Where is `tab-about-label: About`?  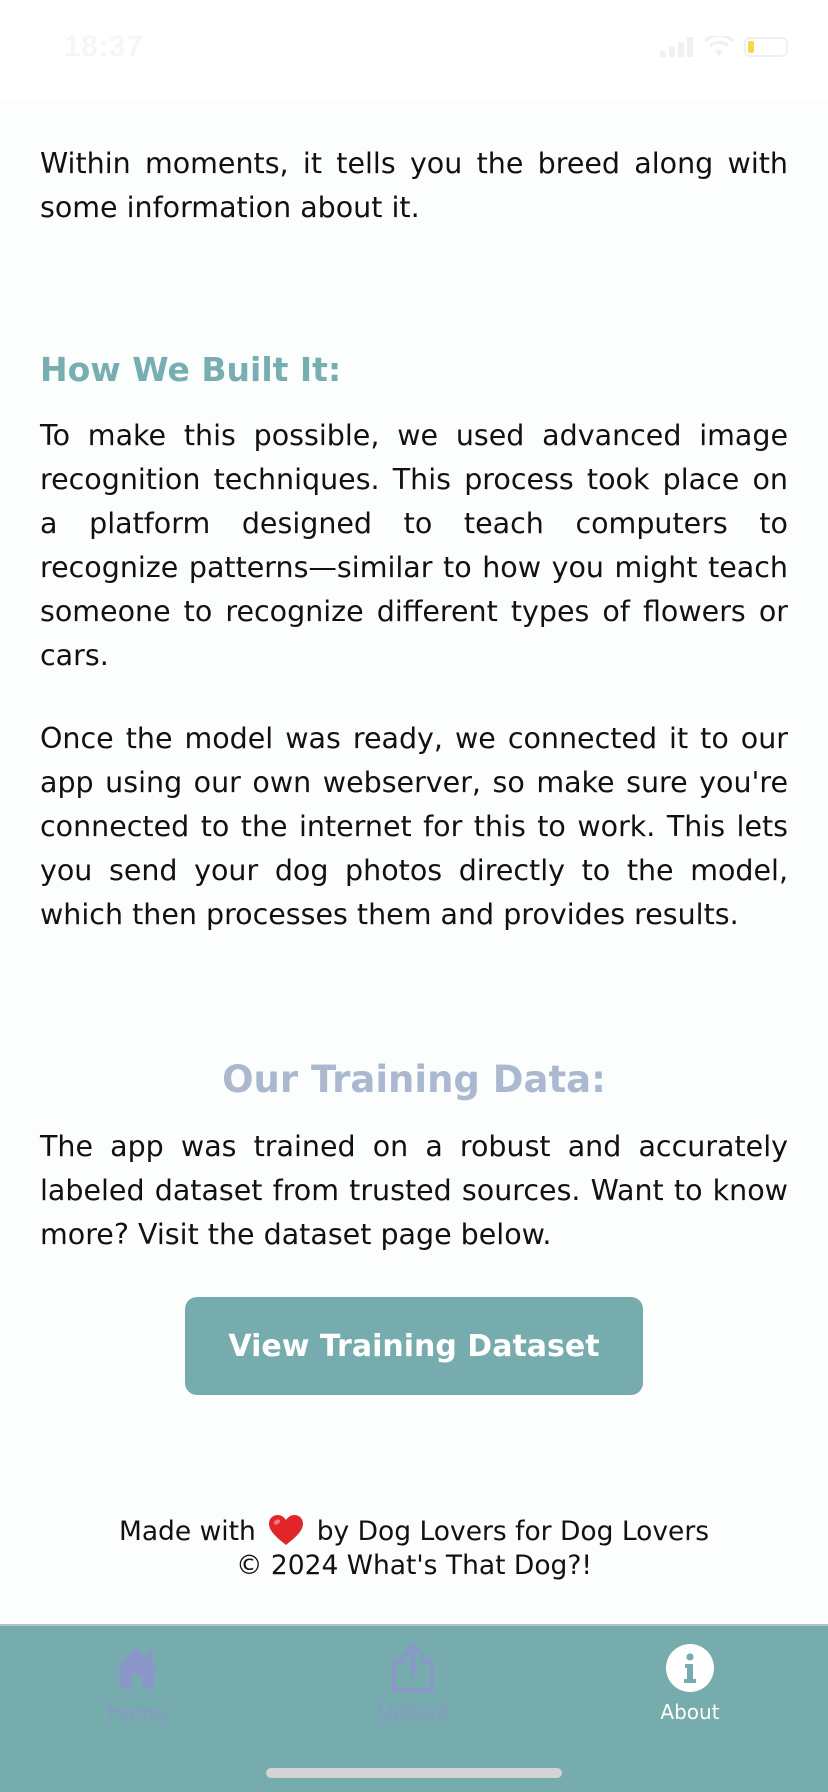
tab-about-label: About is located at coordinates (690, 1712).